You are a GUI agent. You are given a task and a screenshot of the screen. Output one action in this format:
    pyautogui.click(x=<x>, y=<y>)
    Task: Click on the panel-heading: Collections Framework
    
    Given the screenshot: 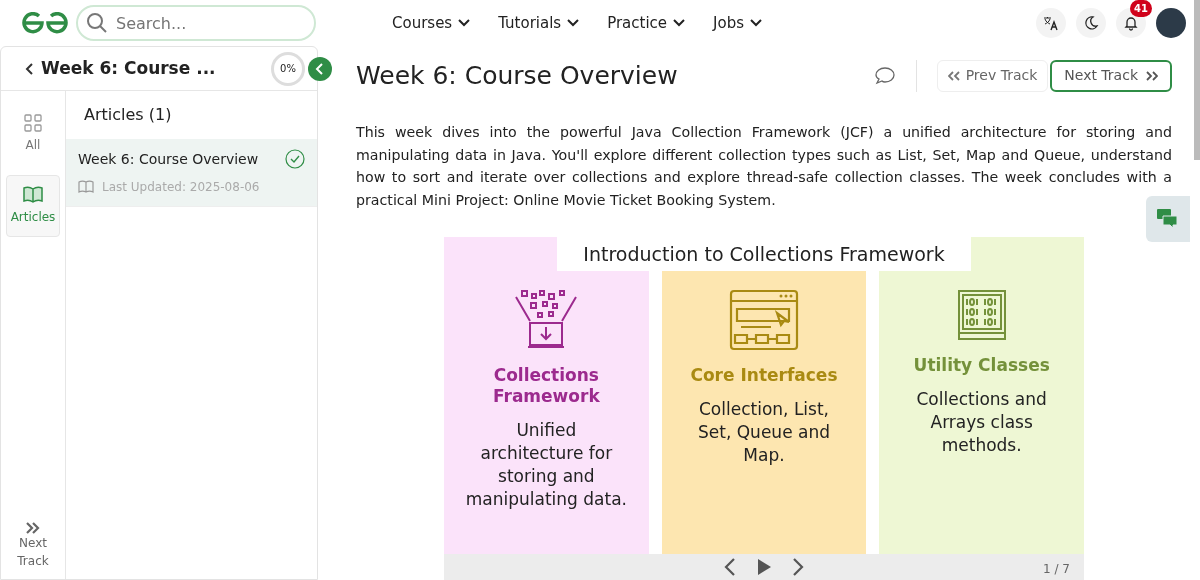 What is the action you would take?
    pyautogui.click(x=546, y=386)
    